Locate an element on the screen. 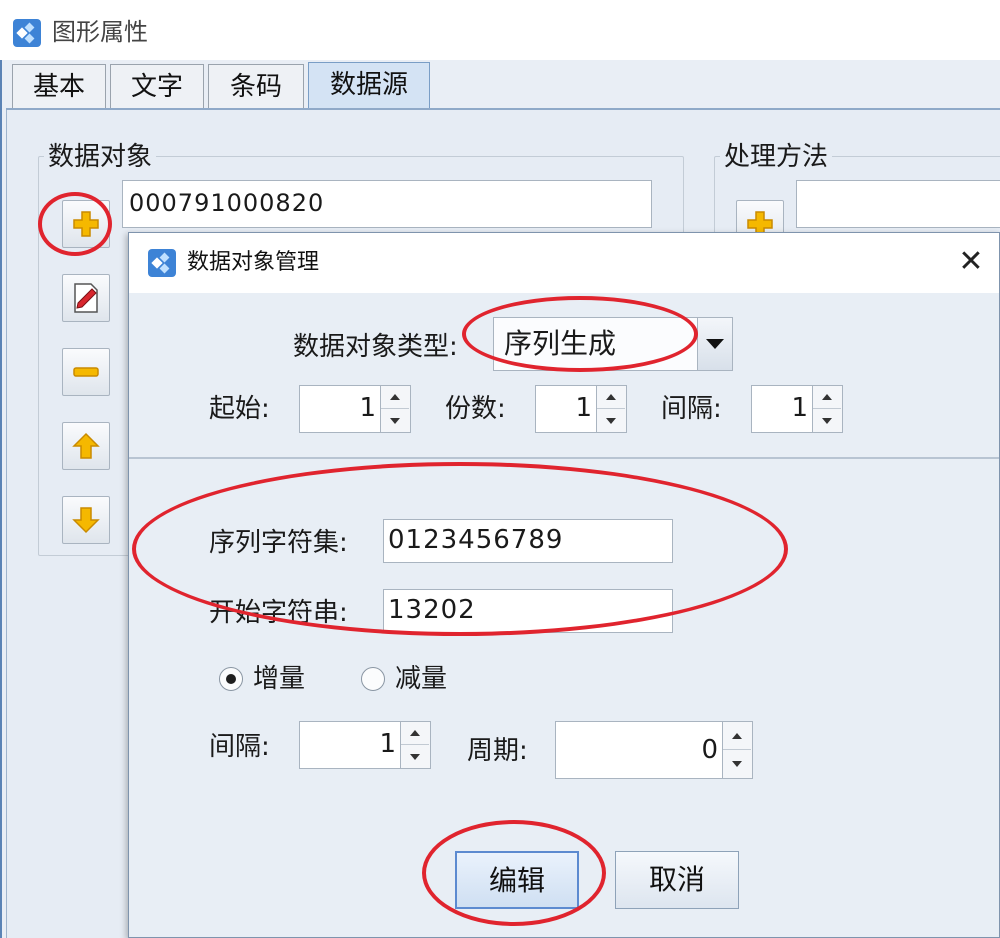 The height and width of the screenshot is (938, 1000). copies-stepper: 1 is located at coordinates (581, 409).